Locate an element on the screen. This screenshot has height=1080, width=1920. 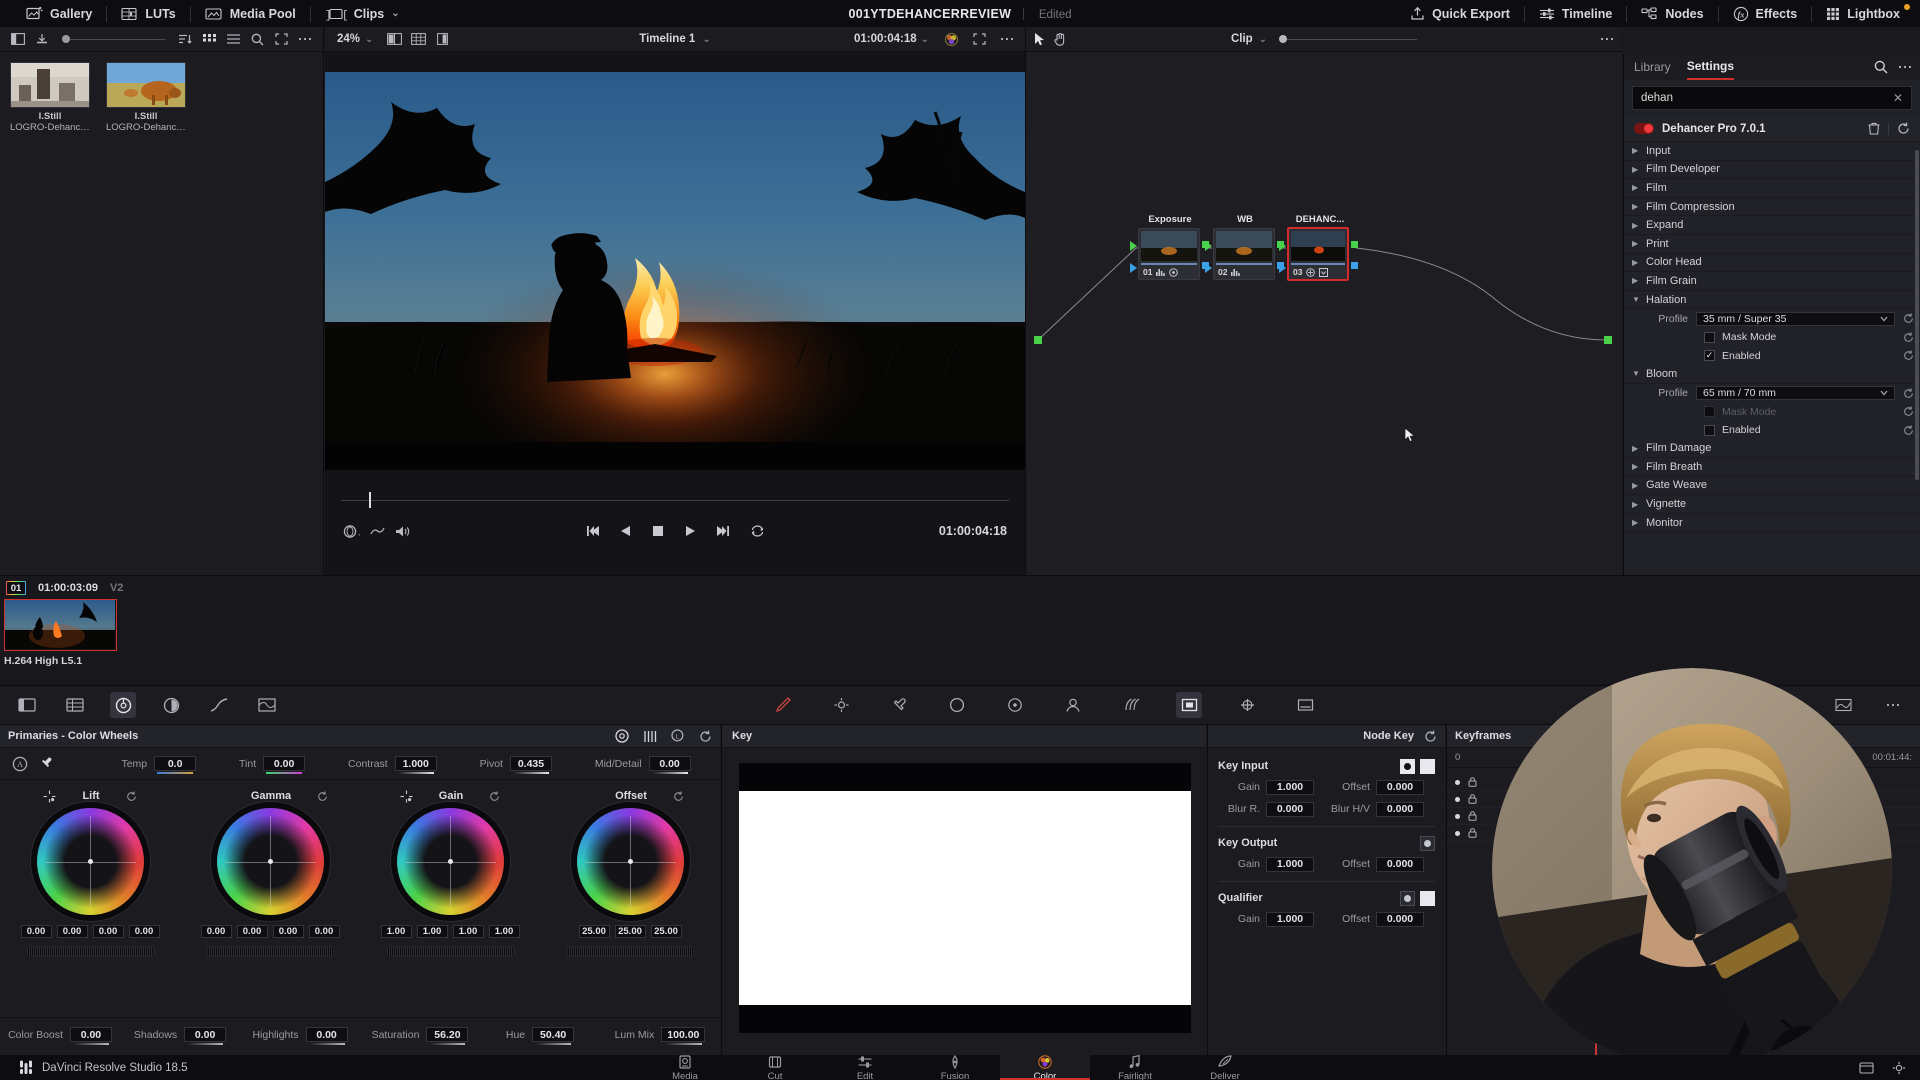
list-view-button is located at coordinates (233, 39).